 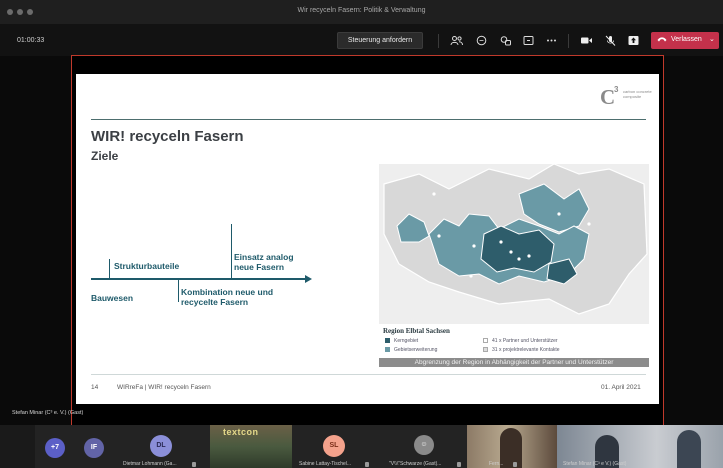 I want to click on participant-tile: Stefan Minar (C³ e V.) (Gast), so click(x=640, y=446).